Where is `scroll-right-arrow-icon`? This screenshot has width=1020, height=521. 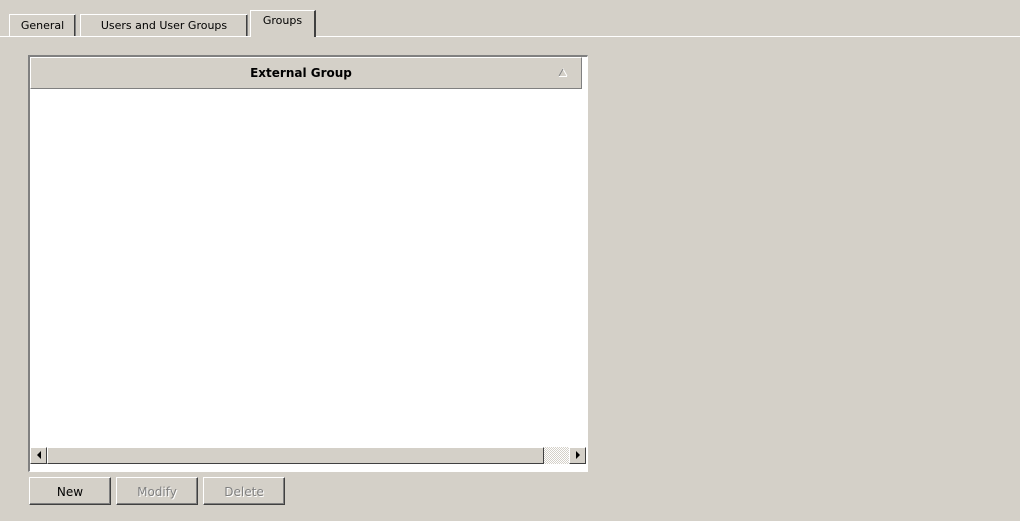 scroll-right-arrow-icon is located at coordinates (578, 455).